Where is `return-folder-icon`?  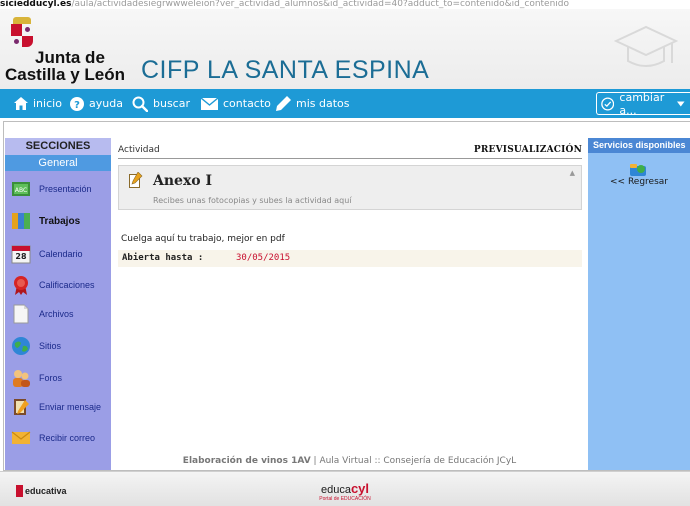 return-folder-icon is located at coordinates (638, 170).